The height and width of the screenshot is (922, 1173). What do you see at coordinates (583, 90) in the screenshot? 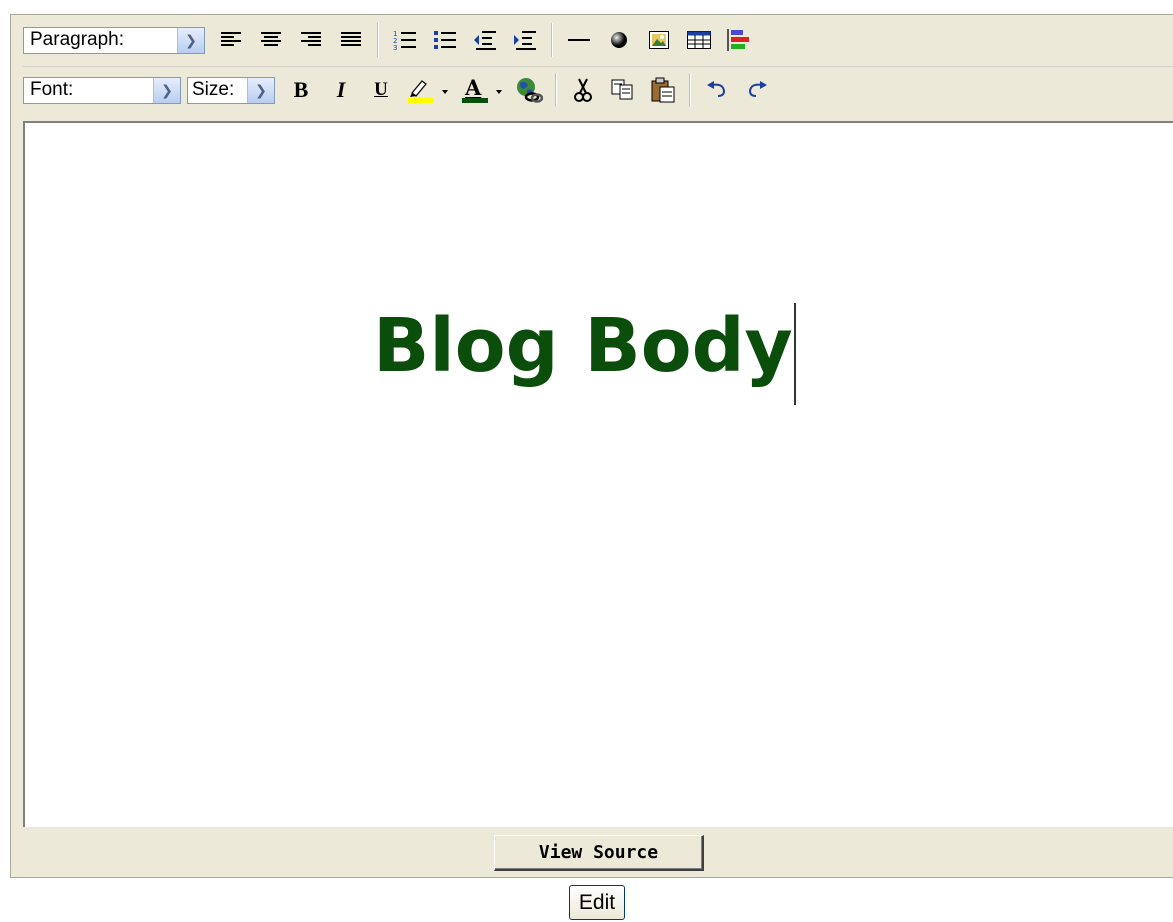
I see `cut-icon` at bounding box center [583, 90].